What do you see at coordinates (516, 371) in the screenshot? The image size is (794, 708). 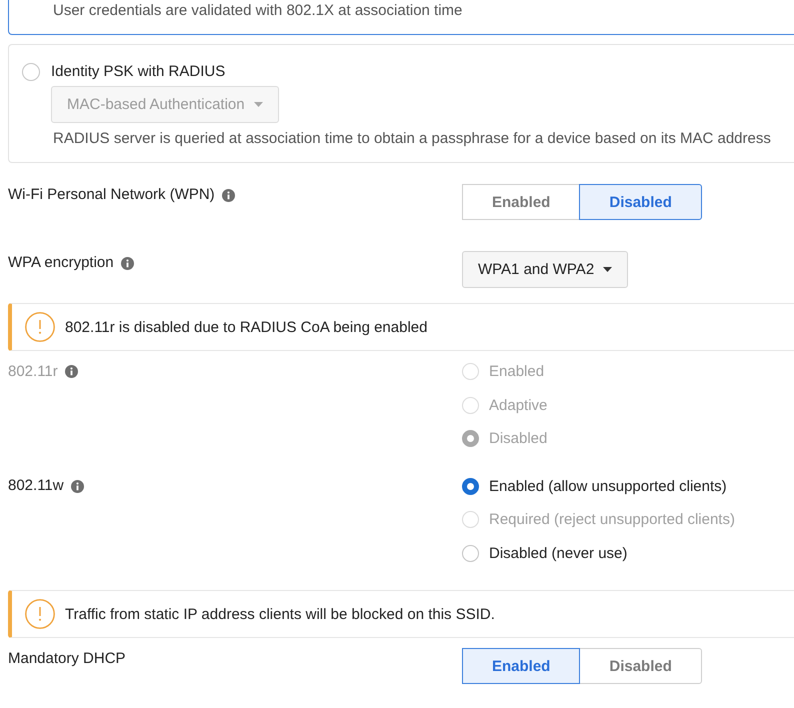 I see `option-label: Enabled` at bounding box center [516, 371].